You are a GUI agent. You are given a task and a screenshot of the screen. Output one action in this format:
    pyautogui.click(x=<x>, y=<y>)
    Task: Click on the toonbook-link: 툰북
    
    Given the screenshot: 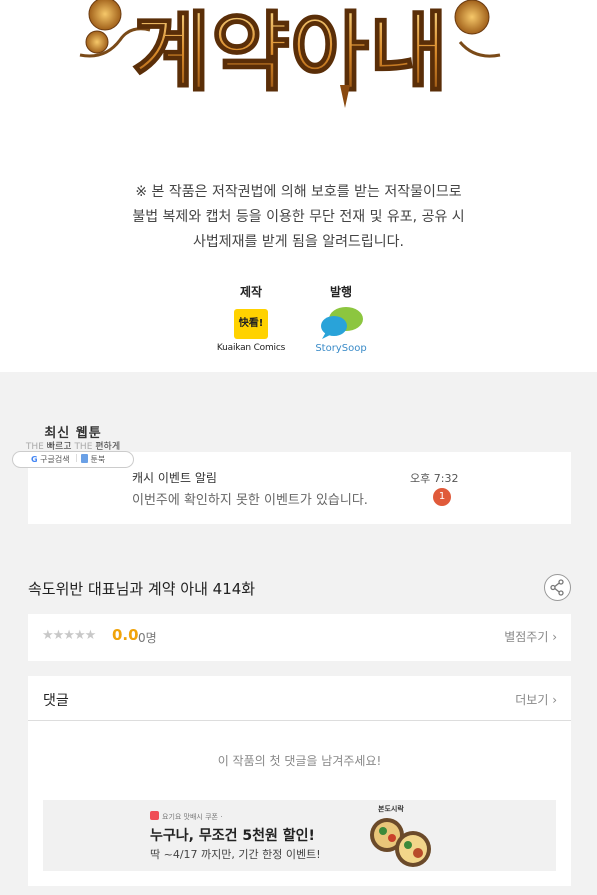 What is the action you would take?
    pyautogui.click(x=93, y=459)
    